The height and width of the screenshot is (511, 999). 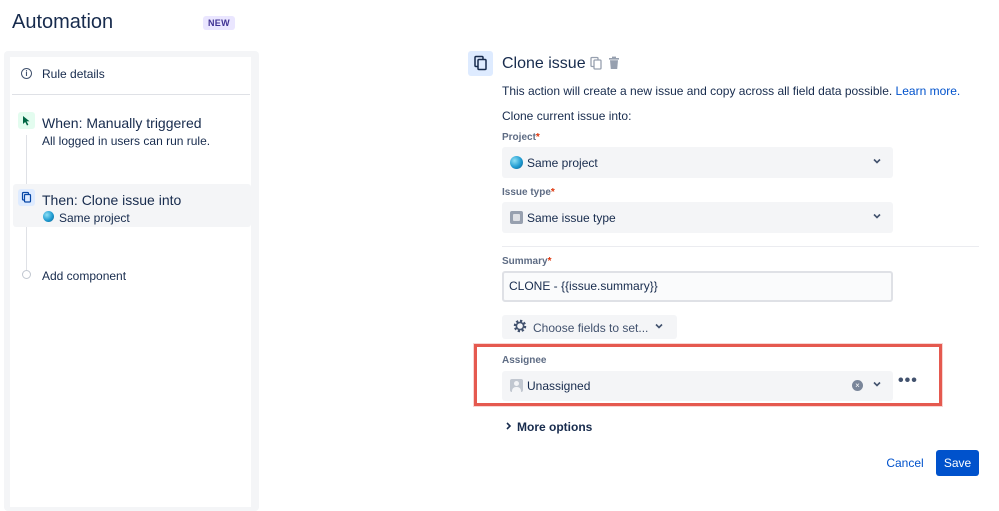 What do you see at coordinates (554, 427) in the screenshot?
I see `more-options-toggle: More options` at bounding box center [554, 427].